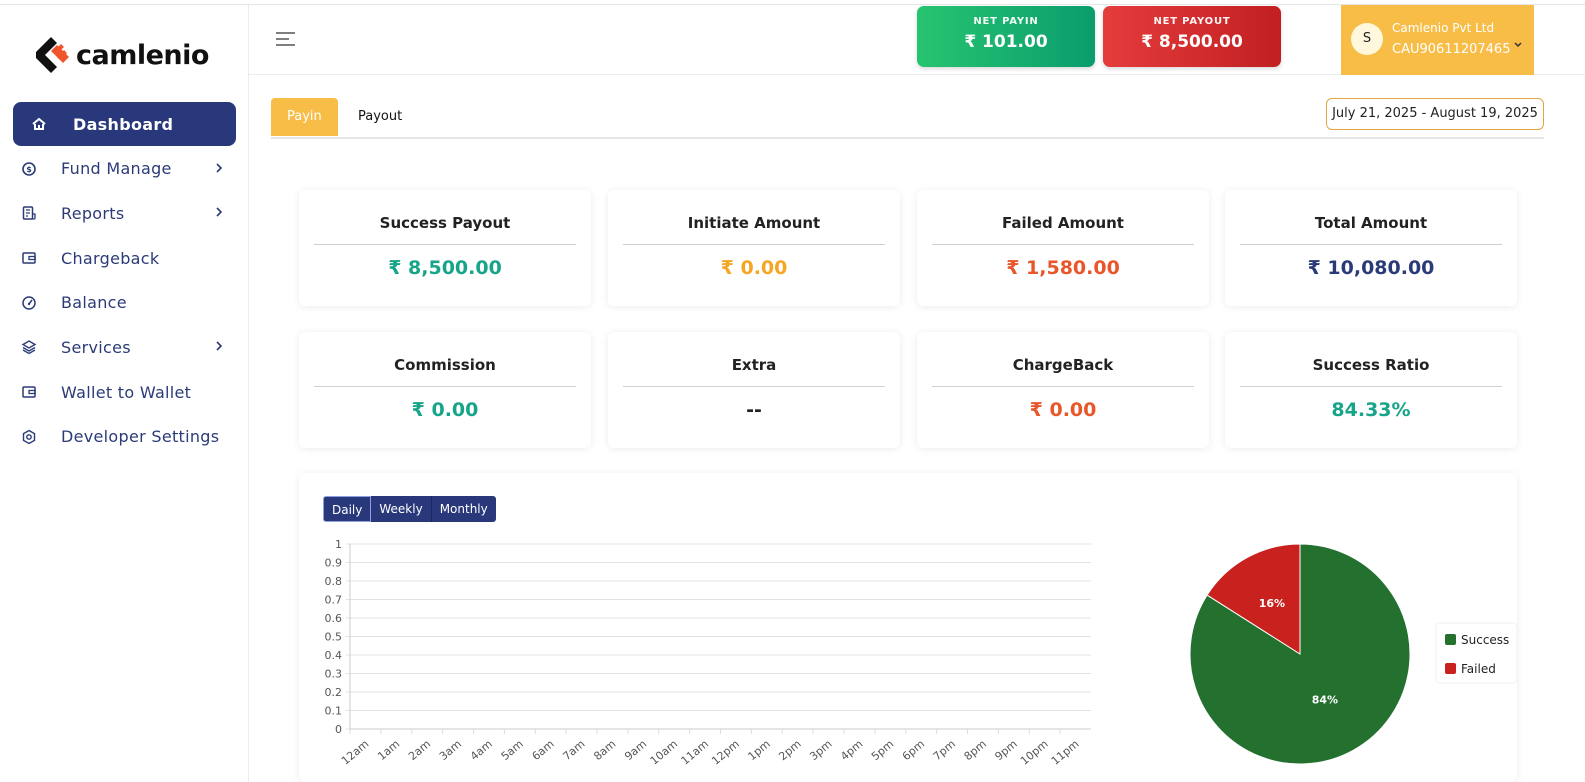  What do you see at coordinates (1006, 21) in the screenshot?
I see `net-payin-label: NET PAYIN` at bounding box center [1006, 21].